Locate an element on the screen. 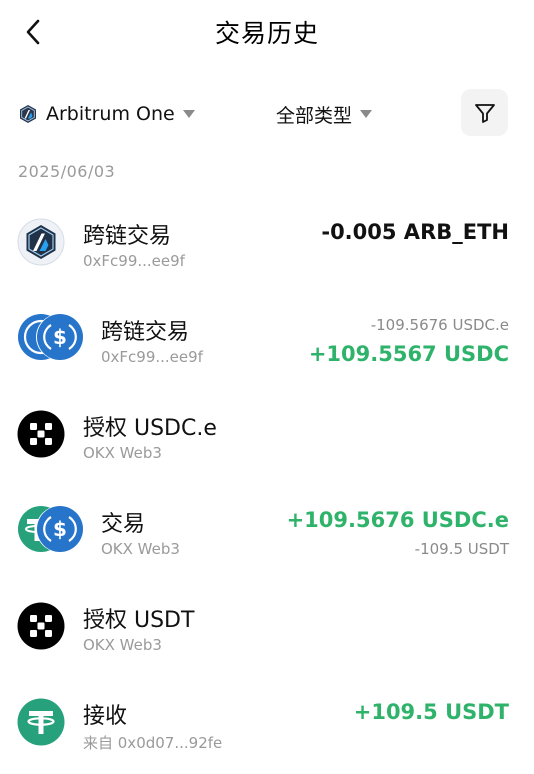 The image size is (534, 774). tx-amount: -0.005 ARB_ETH is located at coordinates (415, 232).